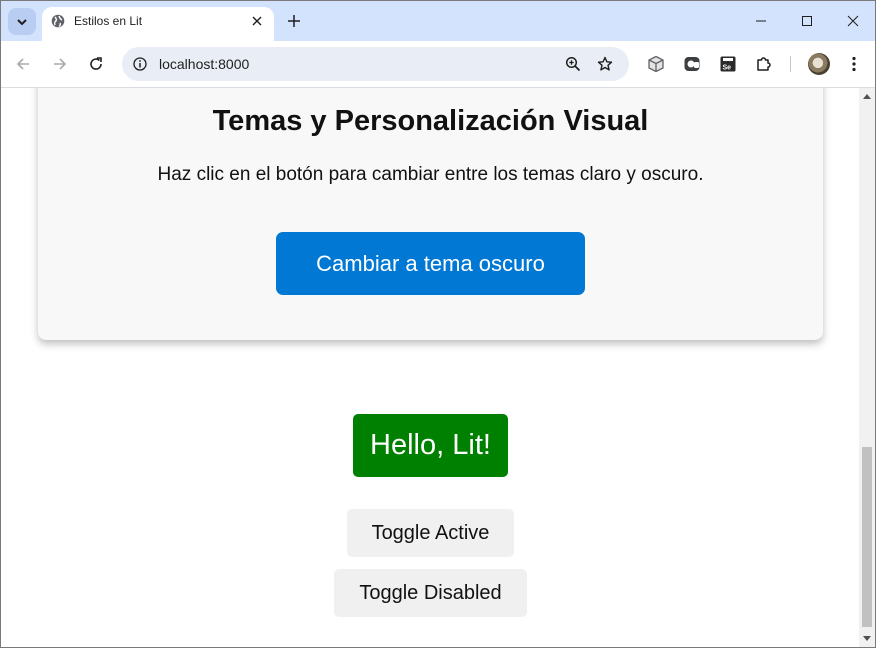 This screenshot has width=876, height=648. Describe the element at coordinates (430, 533) in the screenshot. I see `toggle-active-button: Toggle Active` at that location.